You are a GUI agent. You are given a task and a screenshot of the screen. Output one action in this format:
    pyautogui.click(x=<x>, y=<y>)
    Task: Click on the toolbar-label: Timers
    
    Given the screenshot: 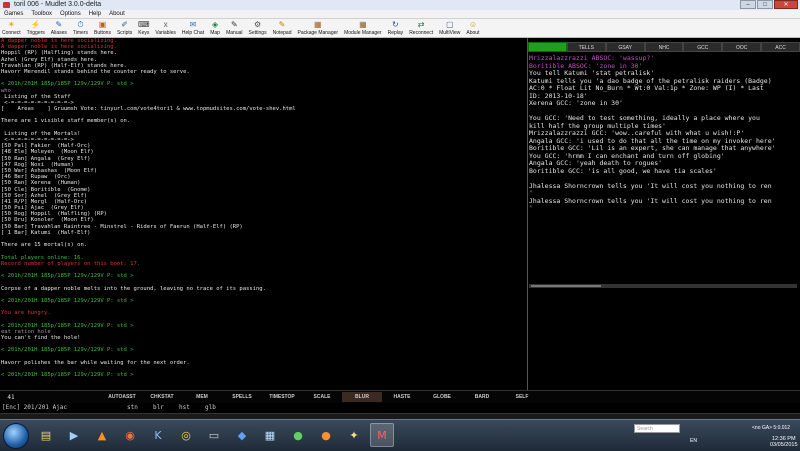 What is the action you would take?
    pyautogui.click(x=80, y=33)
    